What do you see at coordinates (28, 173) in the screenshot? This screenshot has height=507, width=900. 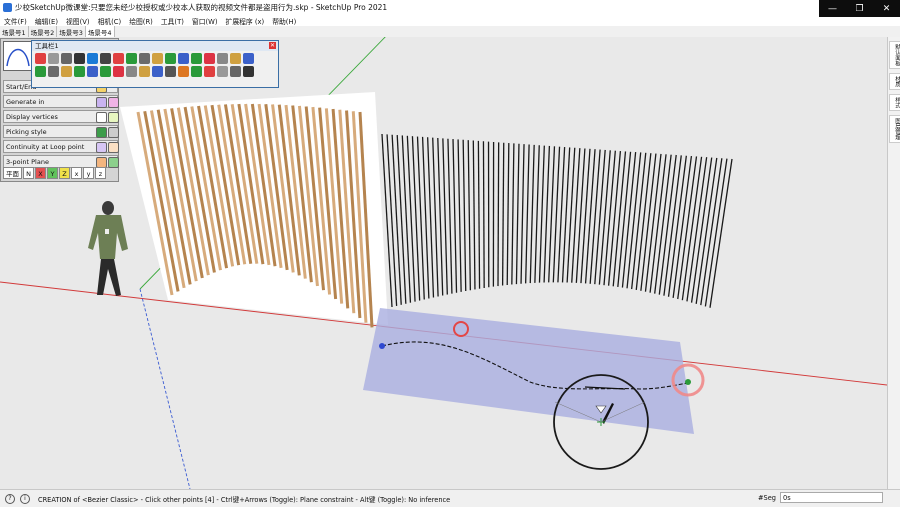 I see `axis-n-button: N` at bounding box center [28, 173].